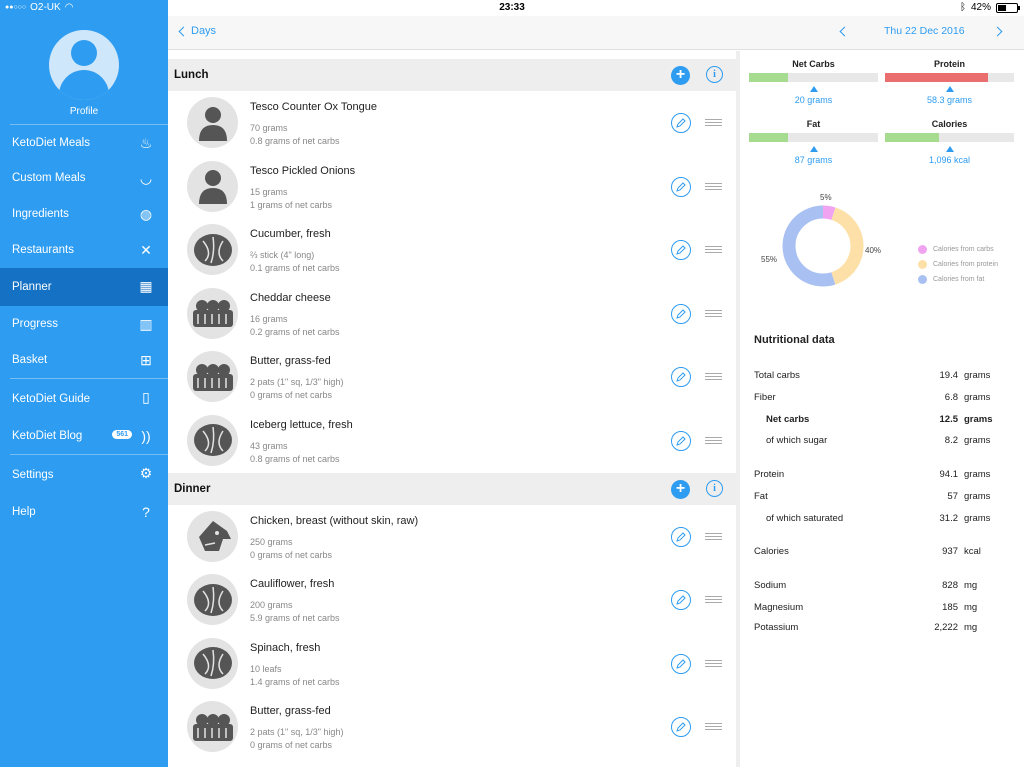 The height and width of the screenshot is (767, 1024). What do you see at coordinates (949, 142) in the screenshot?
I see `macro-calories: Calories 1,096 kcal` at bounding box center [949, 142].